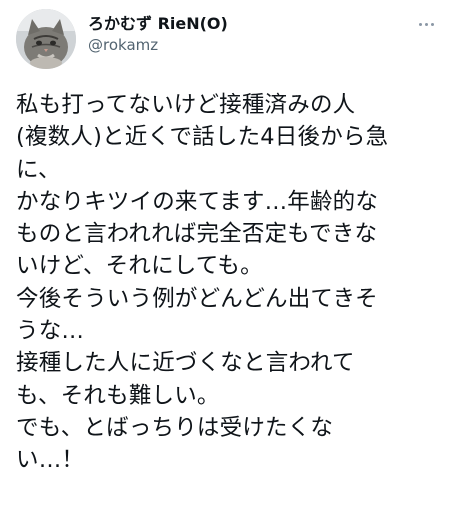  Describe the element at coordinates (38, 169) in the screenshot. I see `tweet-text-line: に、` at that location.